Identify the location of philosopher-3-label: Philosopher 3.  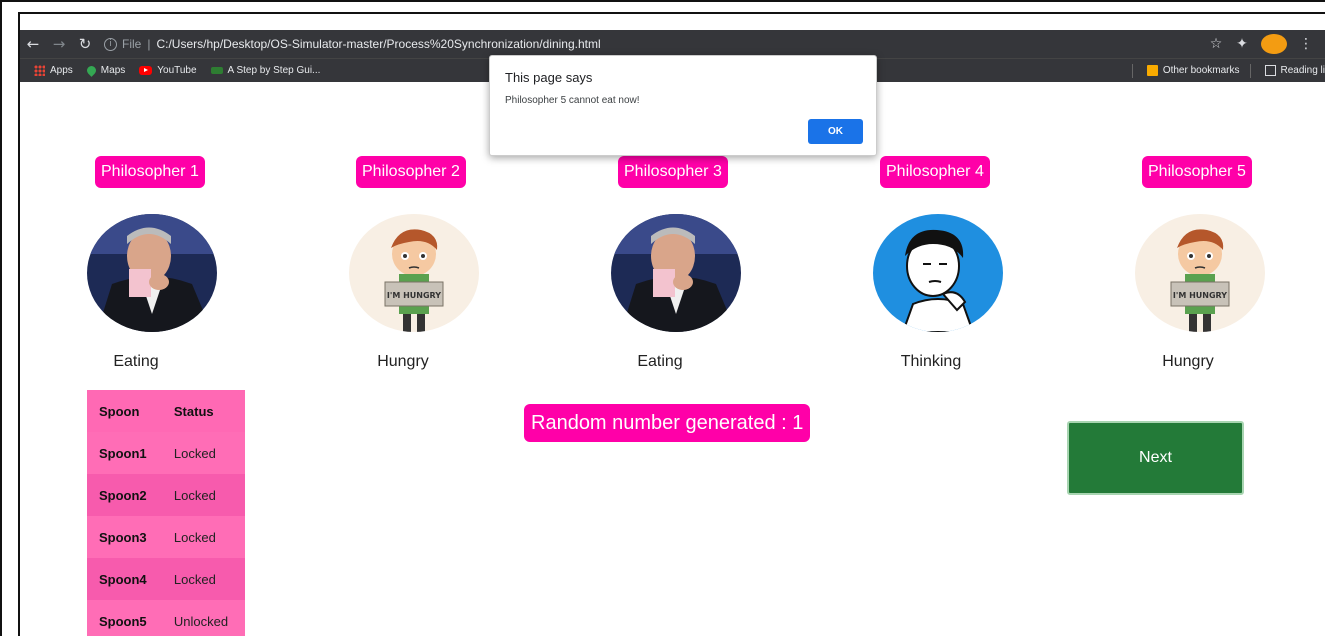
(673, 172).